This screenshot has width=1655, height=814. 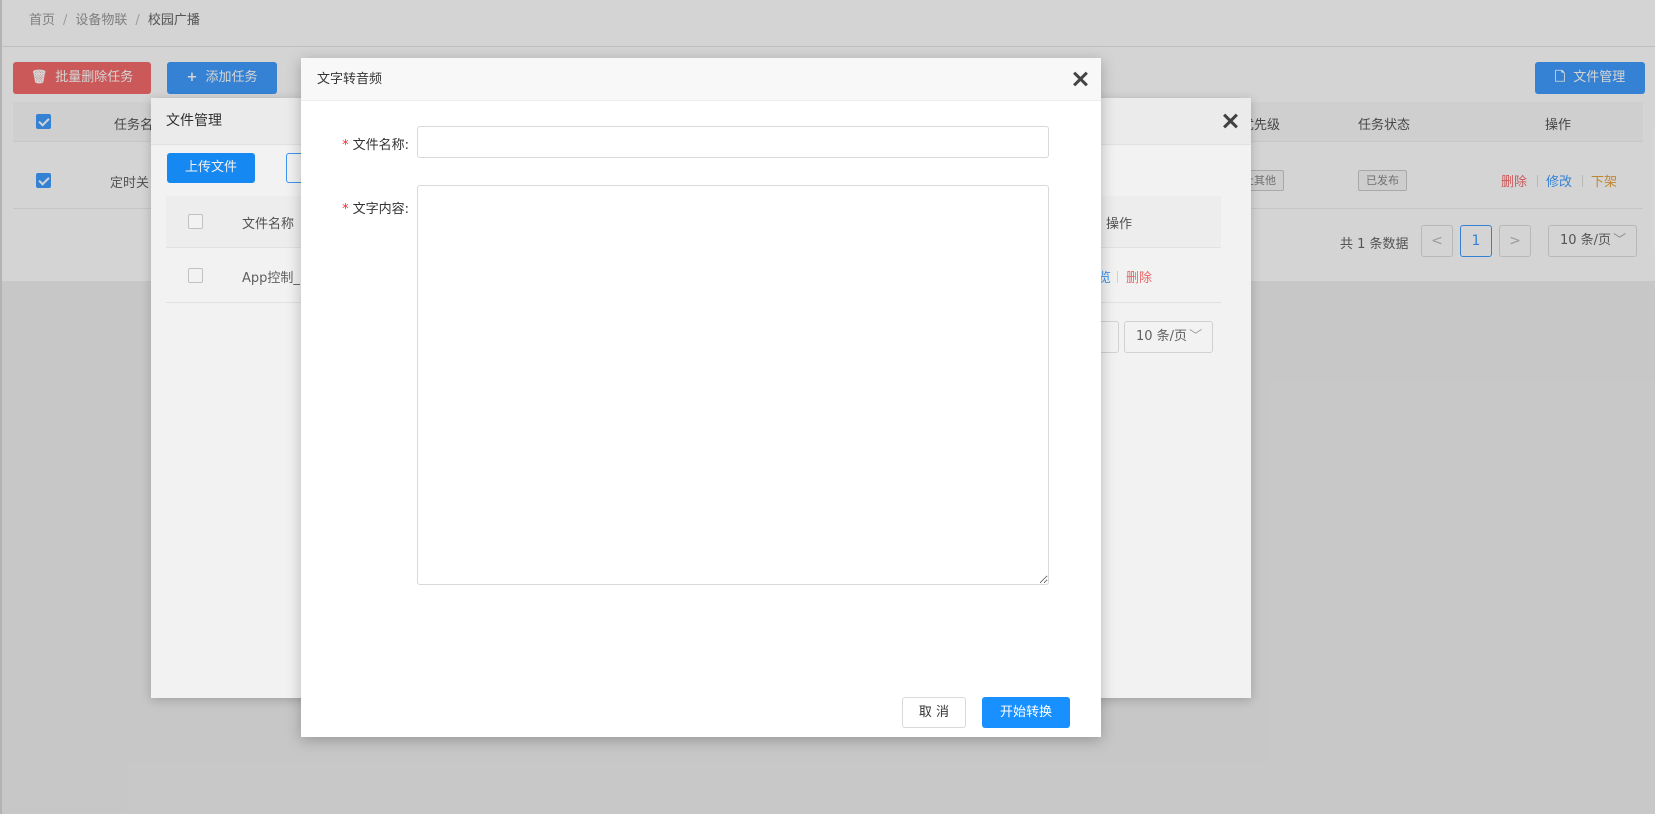 What do you see at coordinates (701, 79) in the screenshot?
I see `tts-dialog-title: 文字转音频` at bounding box center [701, 79].